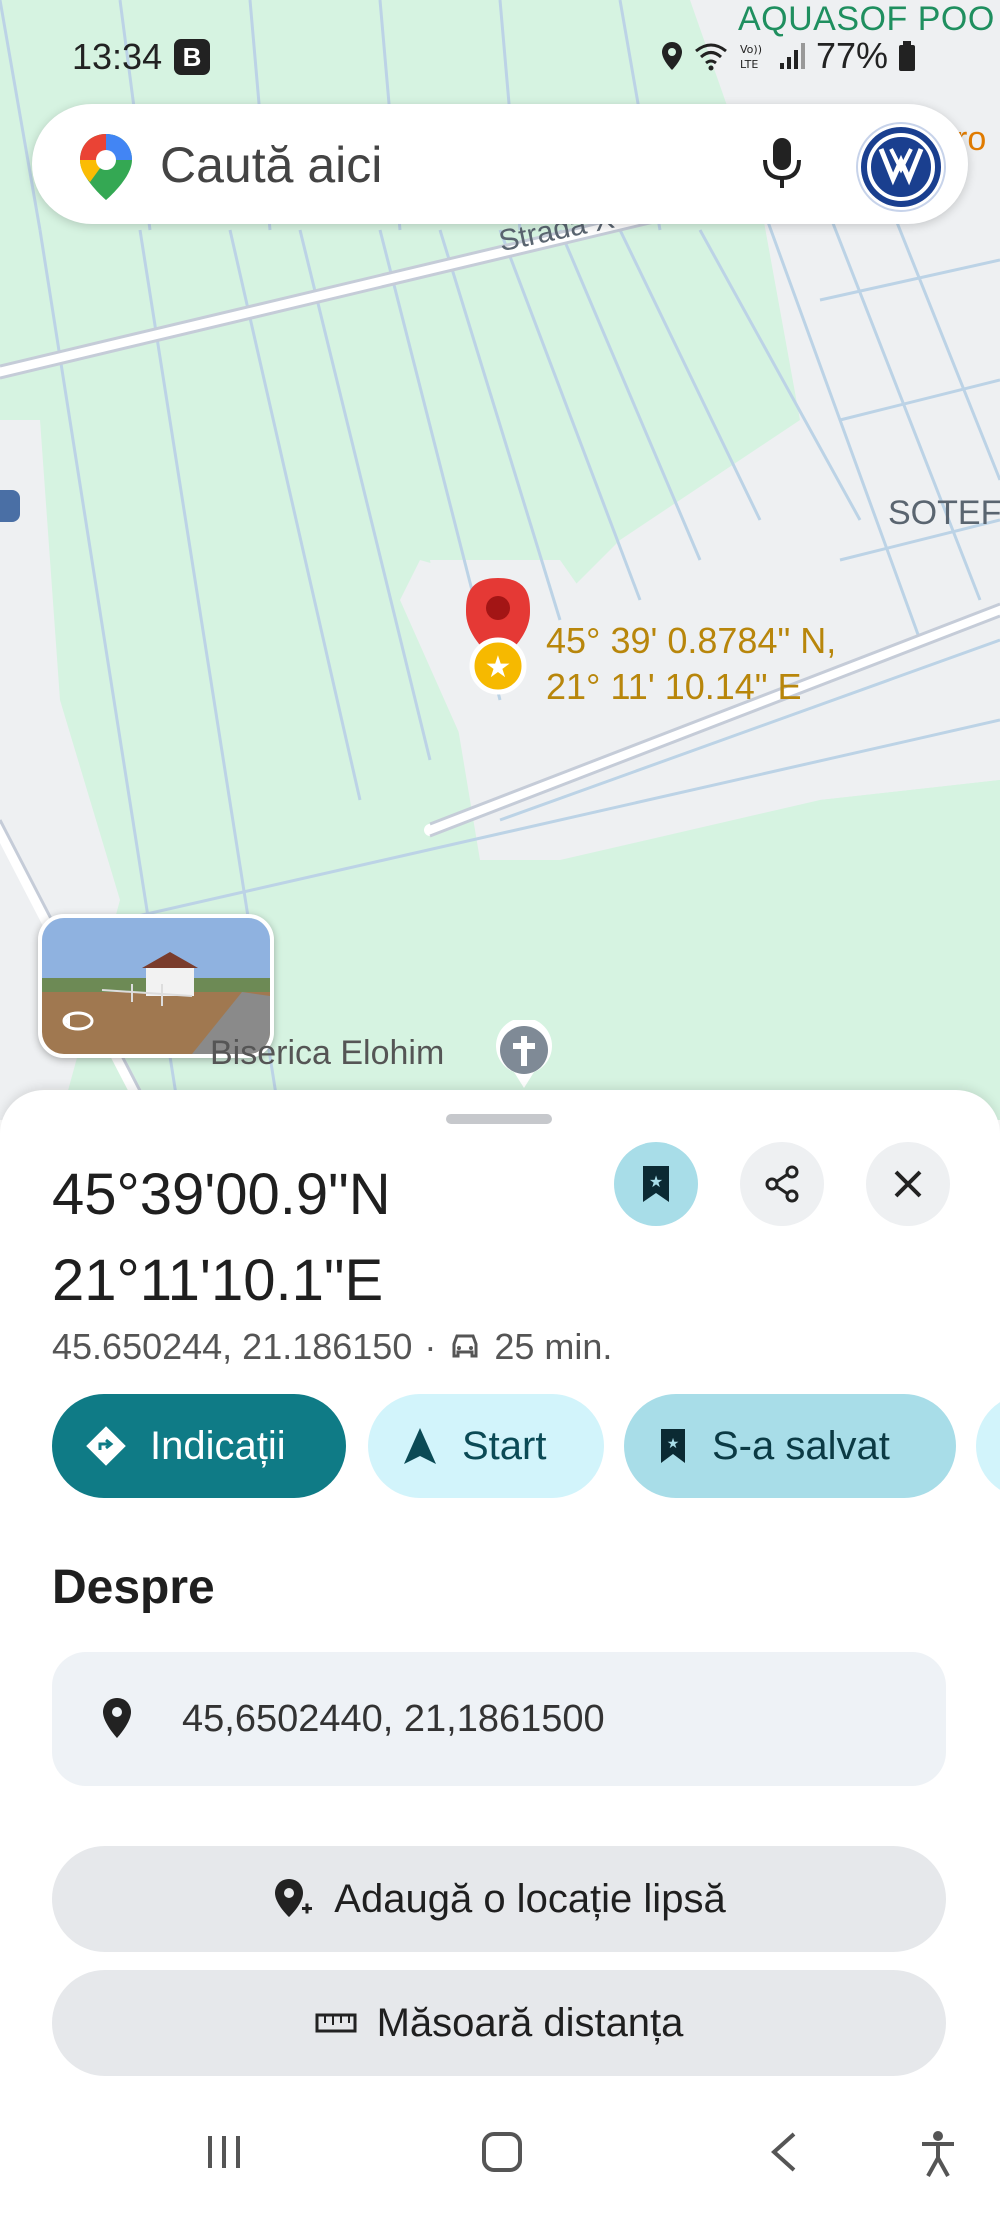 This screenshot has height=2222, width=1000. What do you see at coordinates (498, 636) in the screenshot?
I see `location-pin: ★` at bounding box center [498, 636].